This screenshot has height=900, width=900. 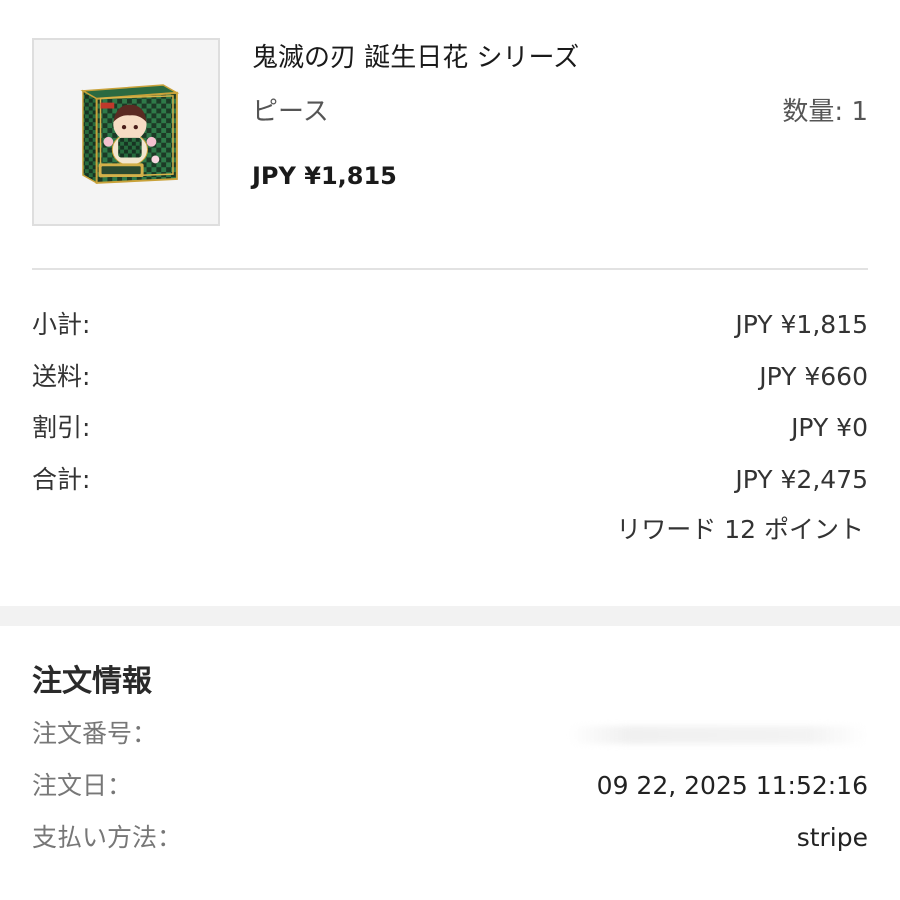 What do you see at coordinates (450, 377) in the screenshot?
I see `shipping-row: 送料: JPY ¥660` at bounding box center [450, 377].